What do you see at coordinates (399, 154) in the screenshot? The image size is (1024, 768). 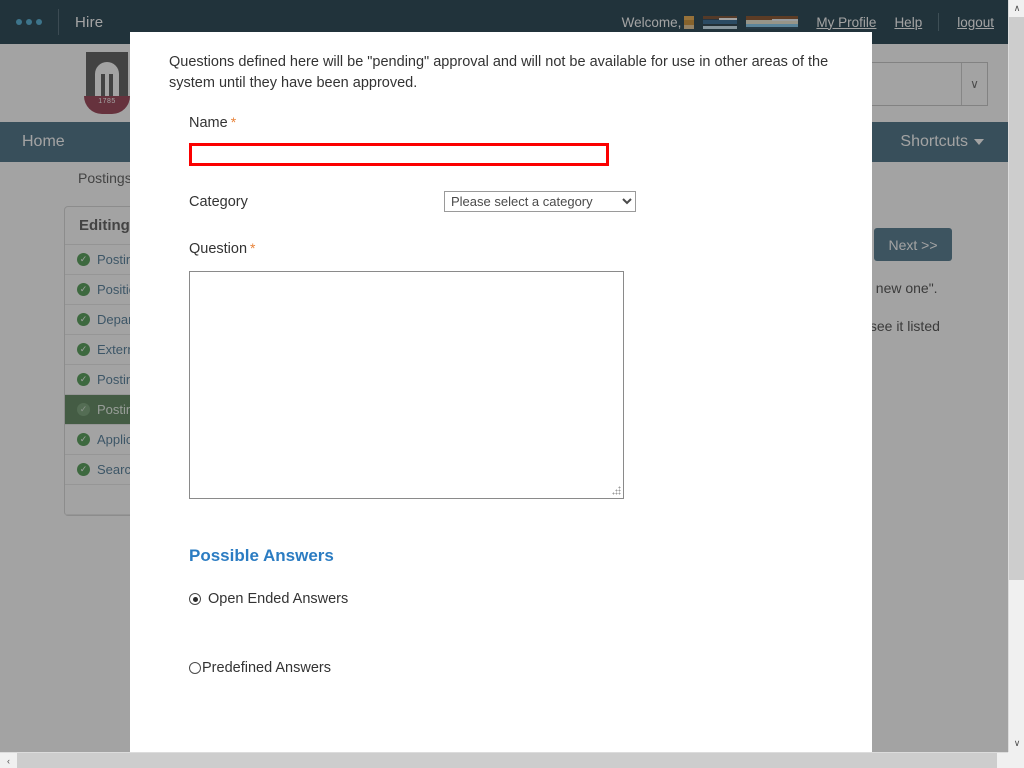 I see `name-input` at bounding box center [399, 154].